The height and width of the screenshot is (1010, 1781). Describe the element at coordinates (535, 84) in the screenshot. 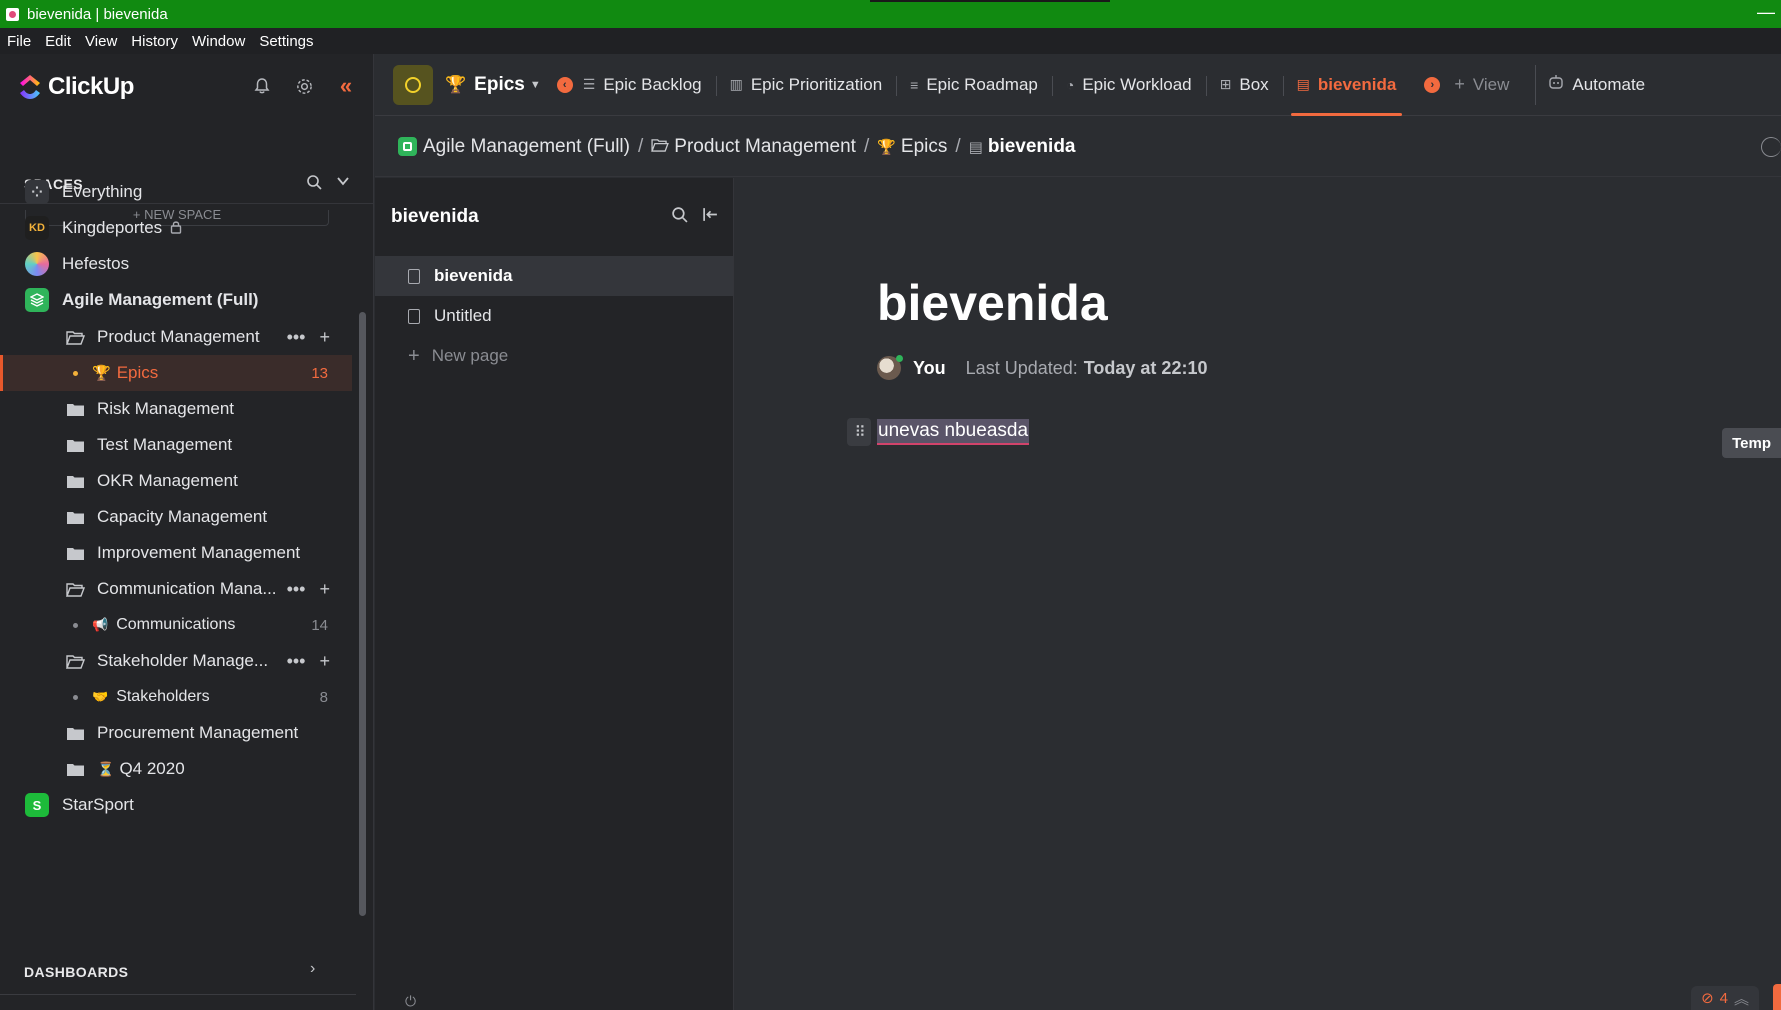

I see `caret-down-icon: ▼` at that location.